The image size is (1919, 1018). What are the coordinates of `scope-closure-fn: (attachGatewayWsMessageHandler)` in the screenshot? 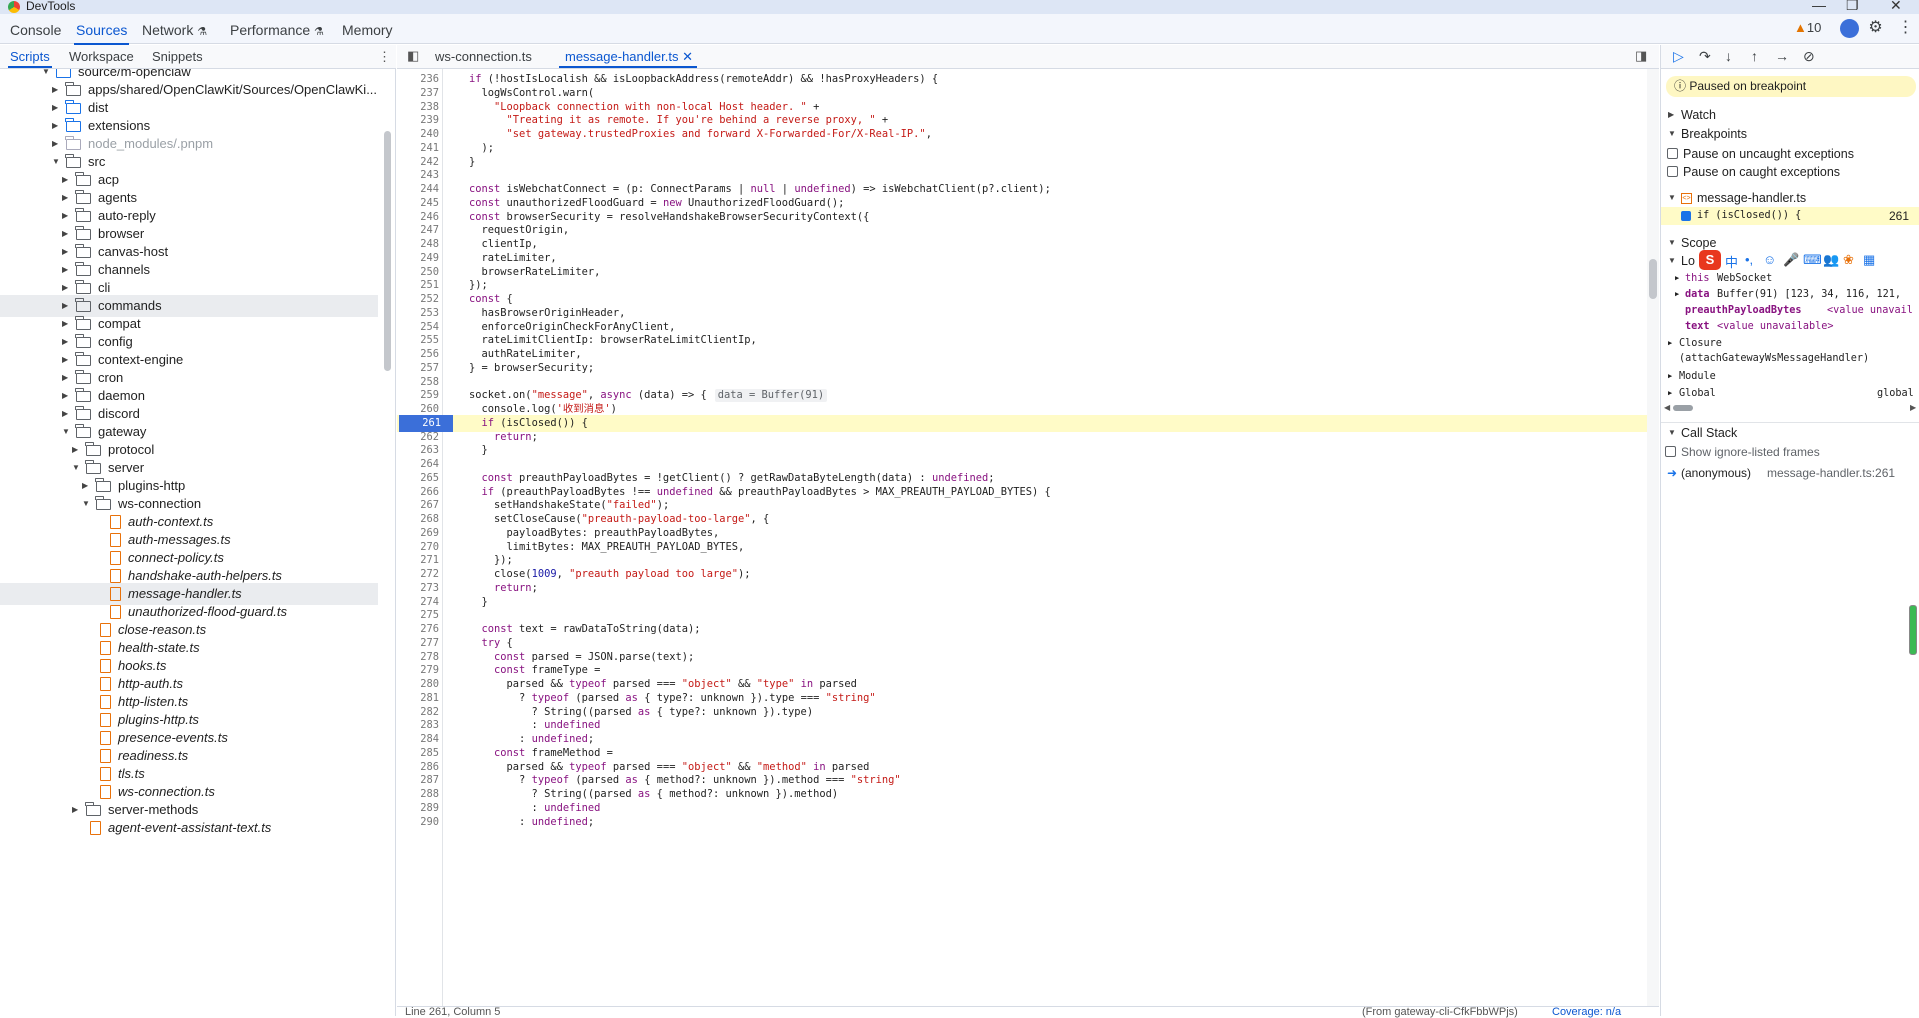 It's located at (1790, 358).